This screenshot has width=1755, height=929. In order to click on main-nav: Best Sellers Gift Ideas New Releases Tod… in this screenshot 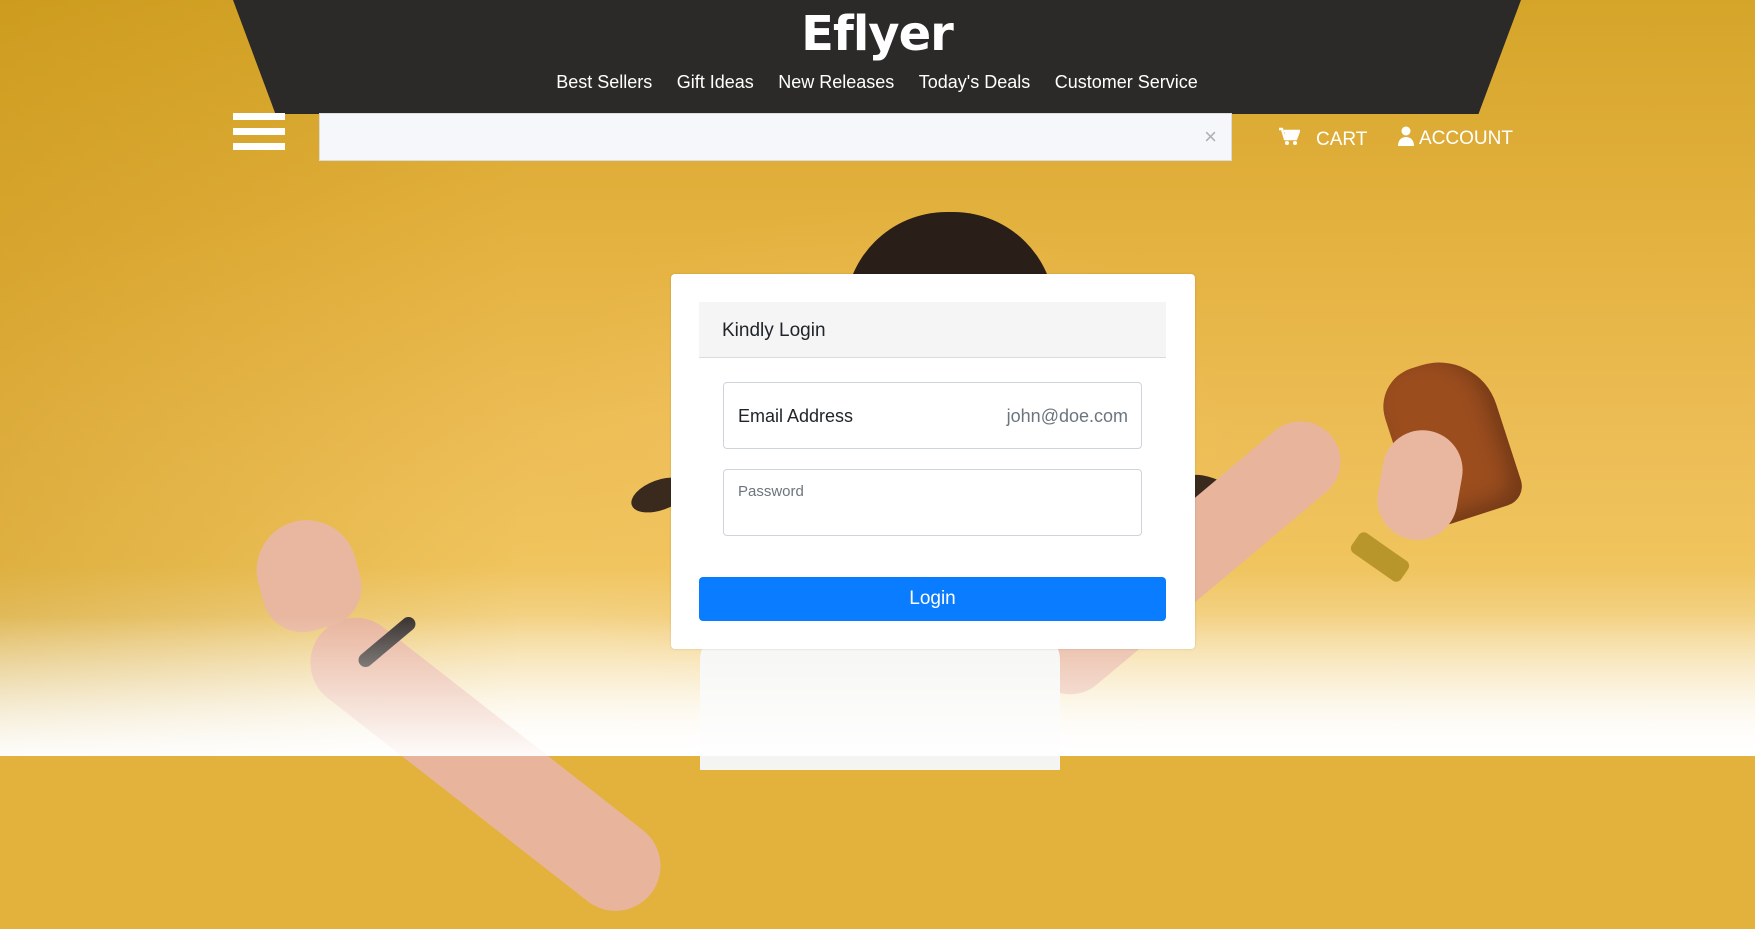, I will do `click(877, 82)`.